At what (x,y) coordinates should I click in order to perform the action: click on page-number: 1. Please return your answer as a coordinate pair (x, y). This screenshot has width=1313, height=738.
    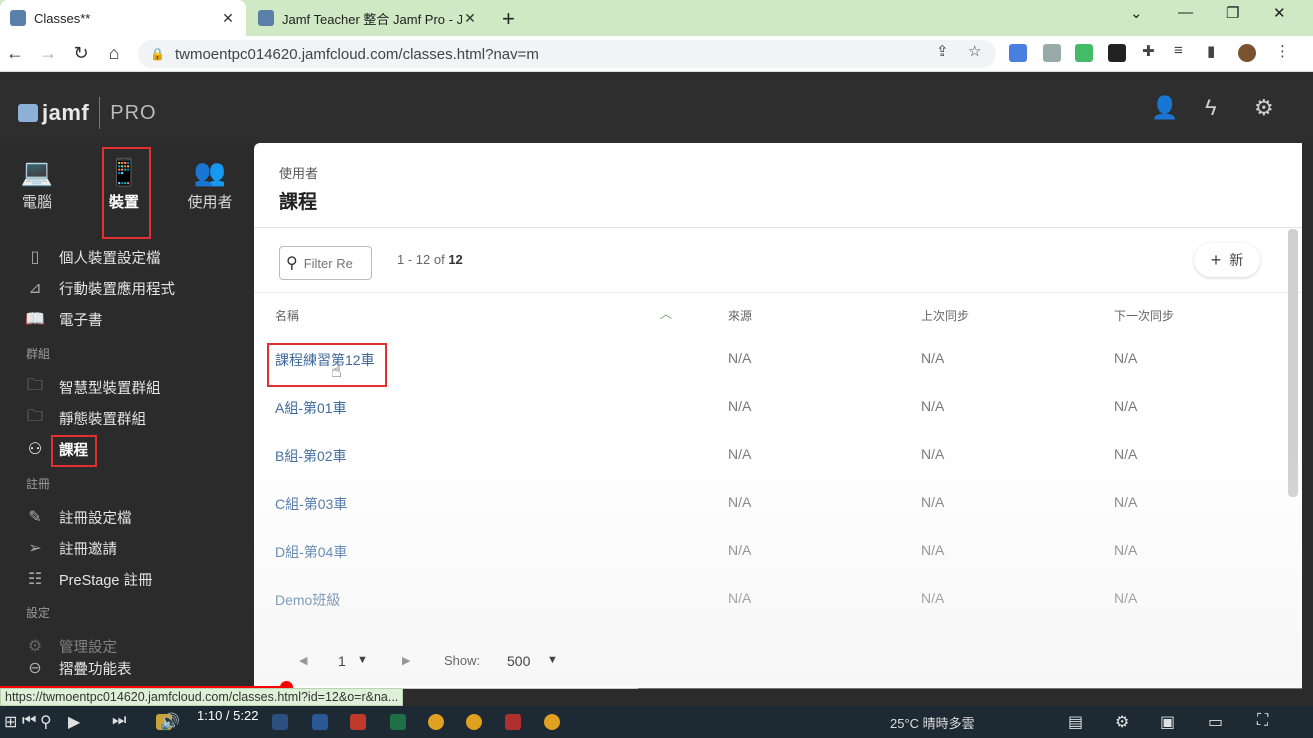
    Looking at the image, I should click on (342, 661).